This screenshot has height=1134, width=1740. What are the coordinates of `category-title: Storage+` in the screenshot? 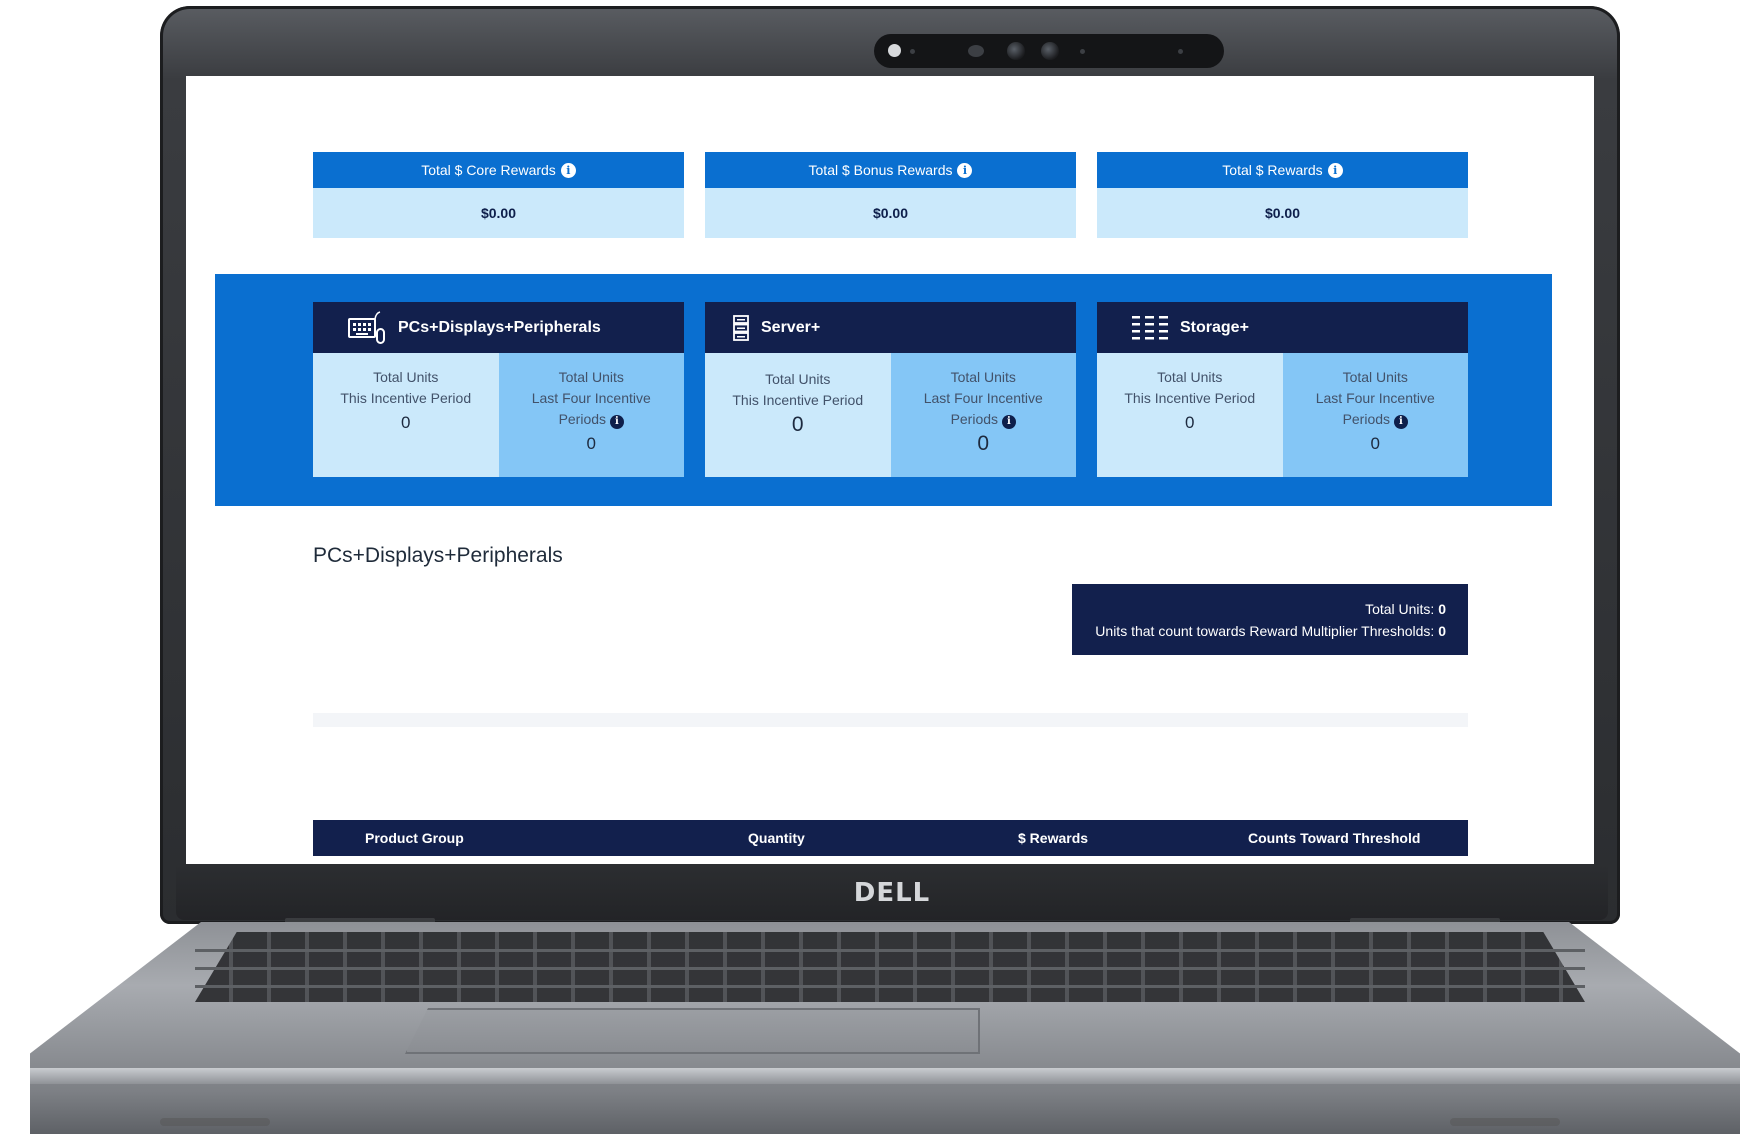 It's located at (1214, 327).